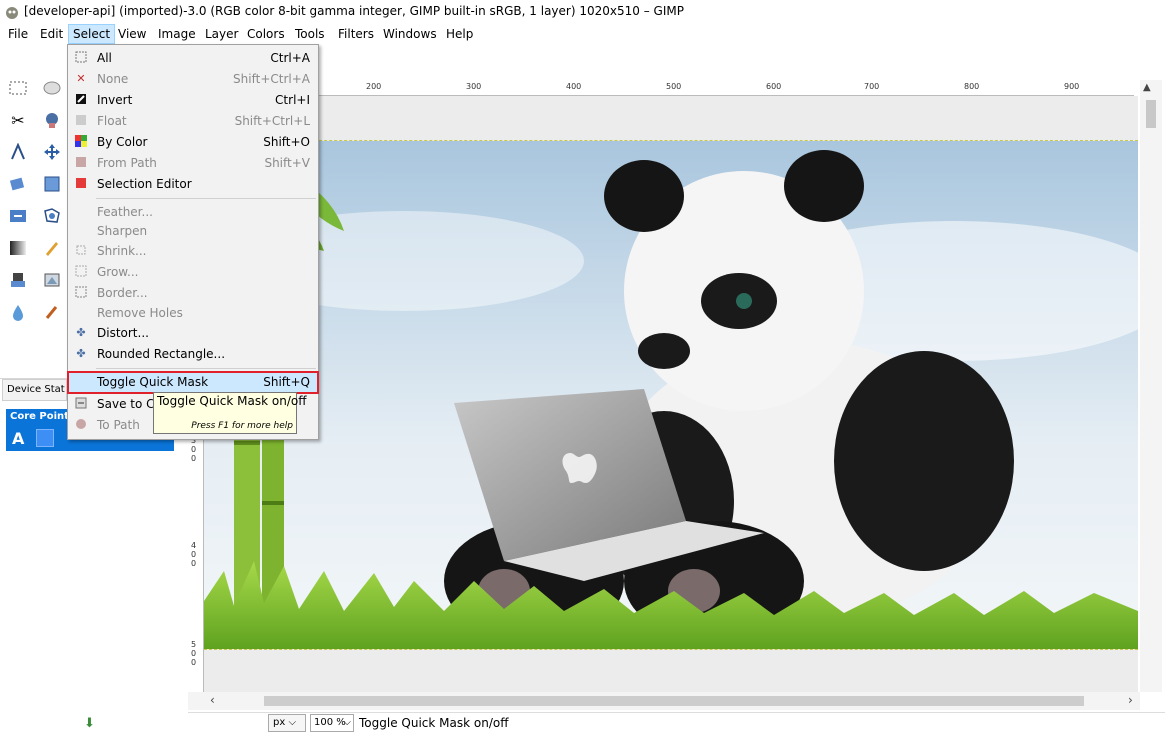 The height and width of the screenshot is (736, 1165). Describe the element at coordinates (212, 700) in the screenshot. I see `scroll-left-icon: ‹` at that location.